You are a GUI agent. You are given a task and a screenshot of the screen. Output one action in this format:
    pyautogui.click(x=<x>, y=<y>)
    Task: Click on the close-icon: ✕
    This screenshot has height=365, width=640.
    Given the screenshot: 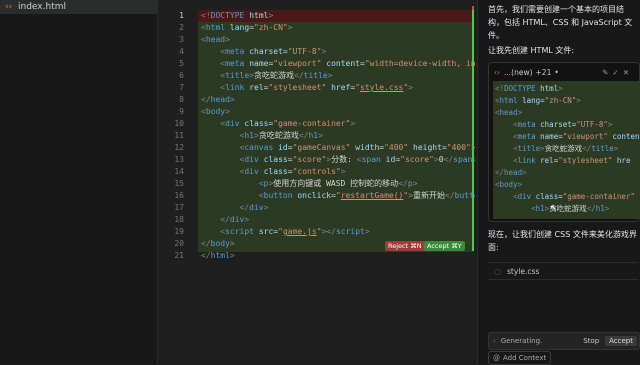 What is the action you would take?
    pyautogui.click(x=628, y=72)
    